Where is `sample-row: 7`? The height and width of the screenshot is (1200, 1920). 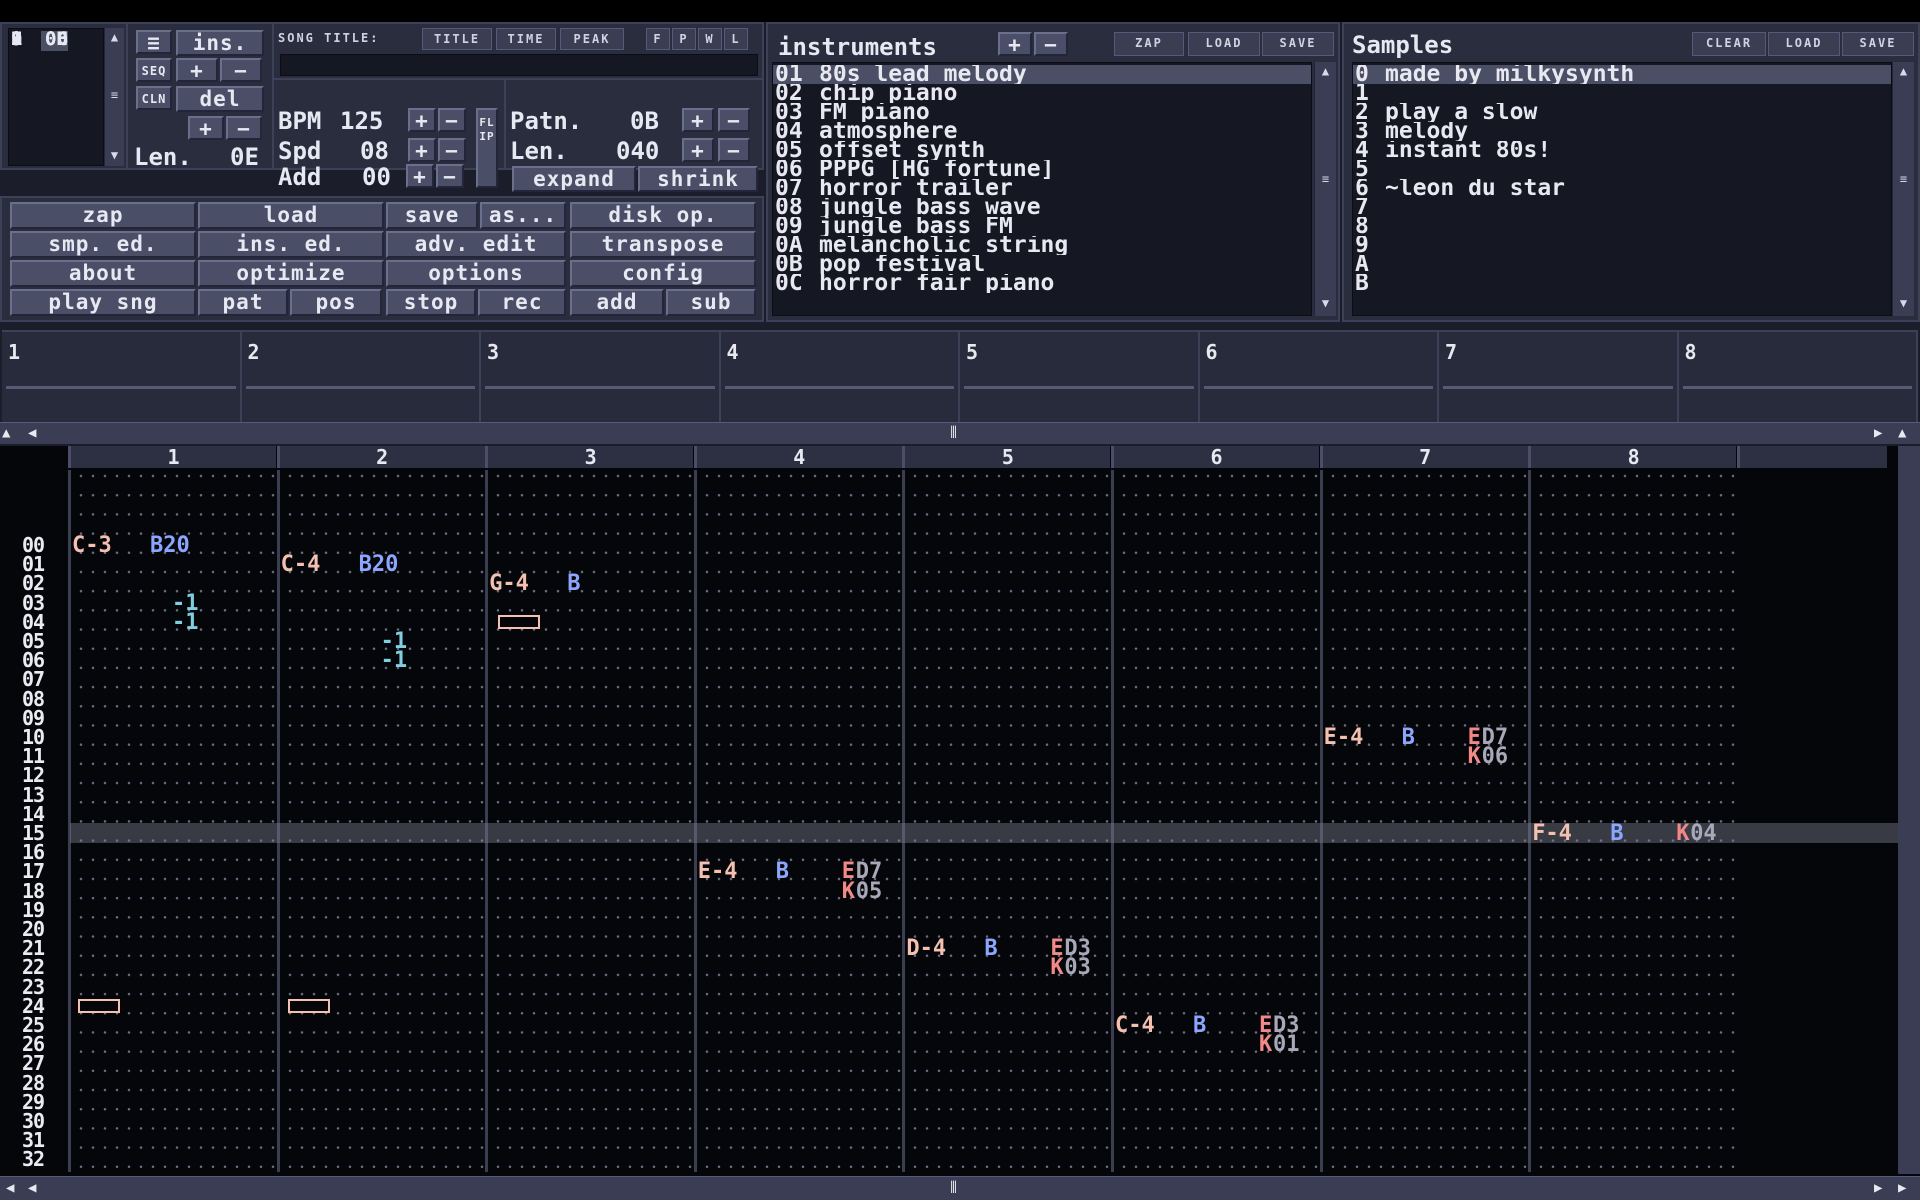
sample-row: 7 is located at coordinates (1622, 207).